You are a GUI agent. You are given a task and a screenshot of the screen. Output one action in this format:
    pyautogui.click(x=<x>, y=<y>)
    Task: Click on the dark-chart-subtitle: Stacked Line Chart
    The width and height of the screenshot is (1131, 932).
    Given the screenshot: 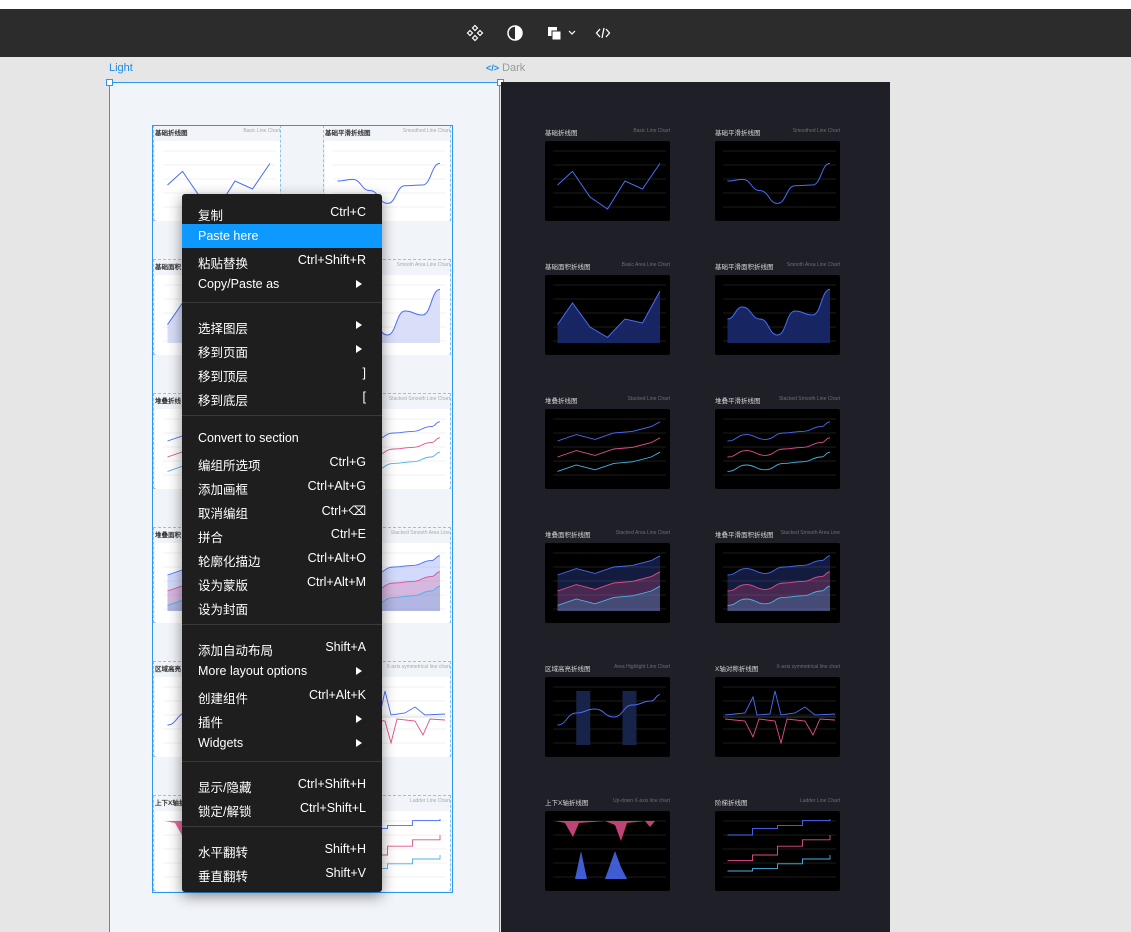 What is the action you would take?
    pyautogui.click(x=648, y=399)
    